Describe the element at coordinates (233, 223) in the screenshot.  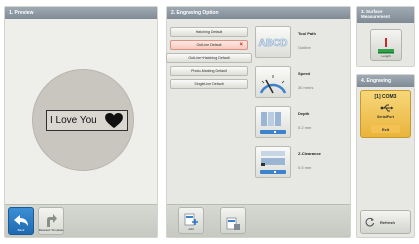
I see `save-page-icon` at that location.